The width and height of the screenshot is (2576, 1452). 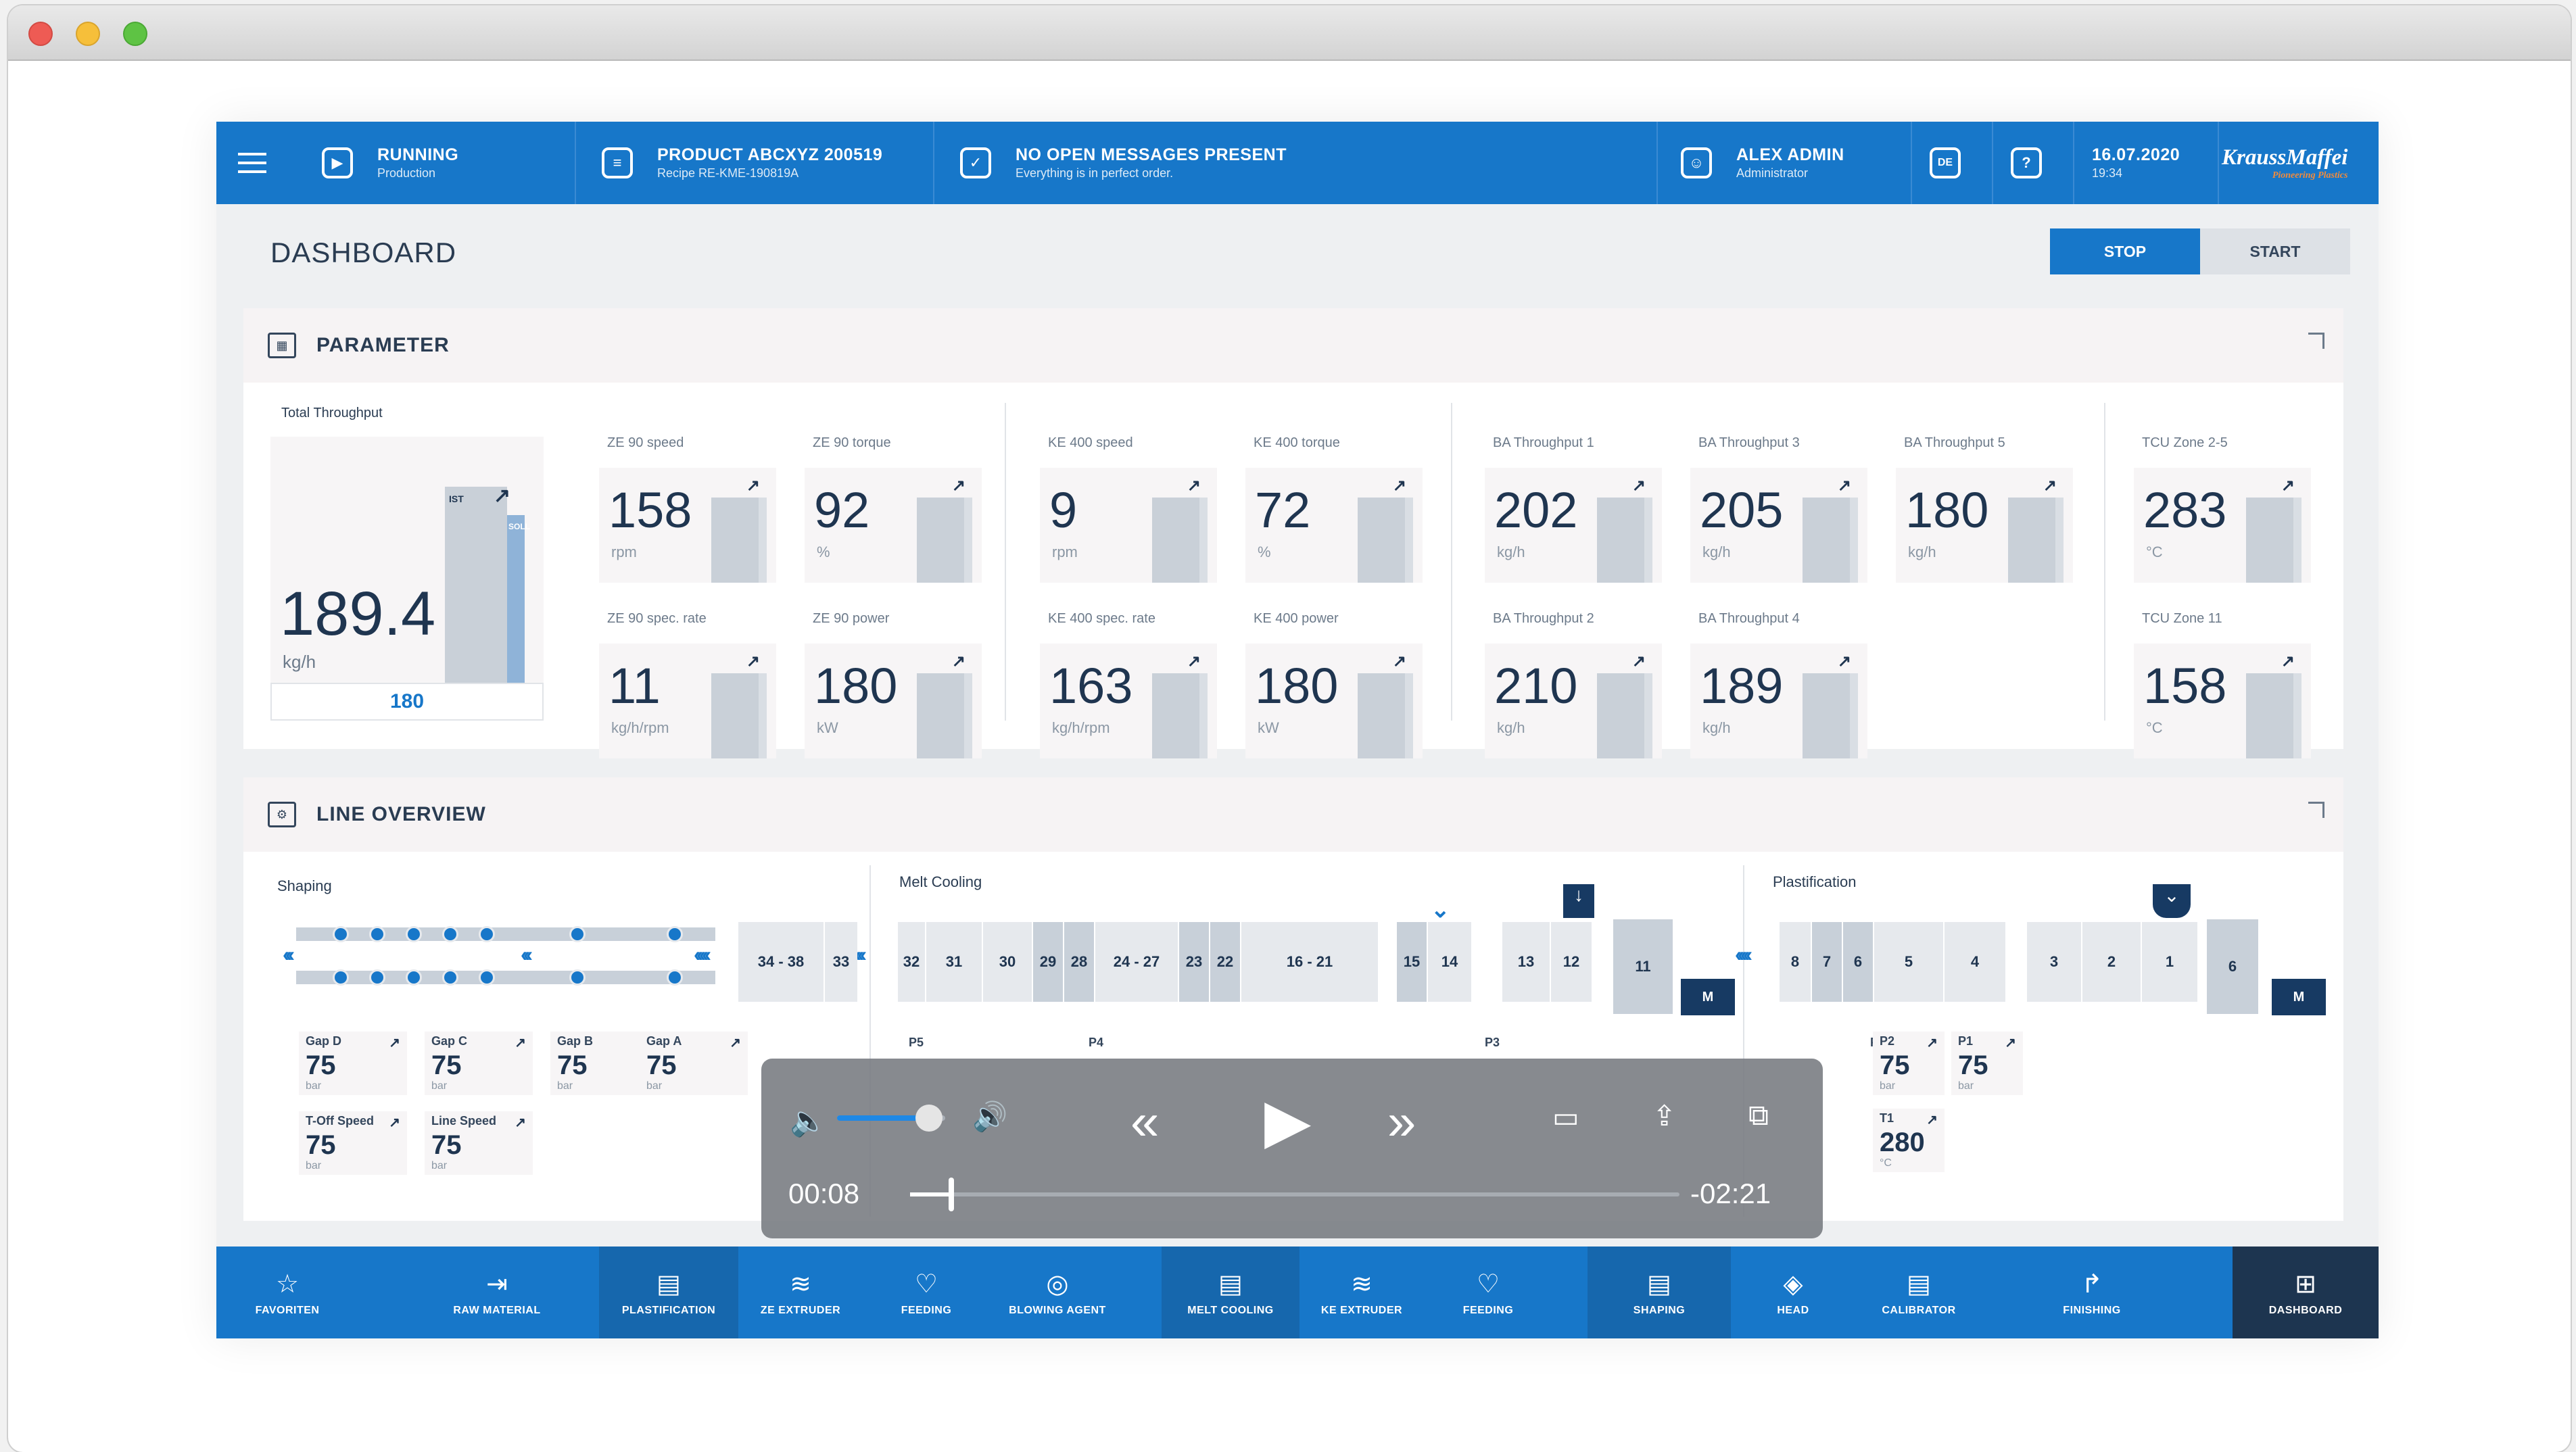 I want to click on plast-value-card: P1 ↗ 75 bar, so click(x=1987, y=1063).